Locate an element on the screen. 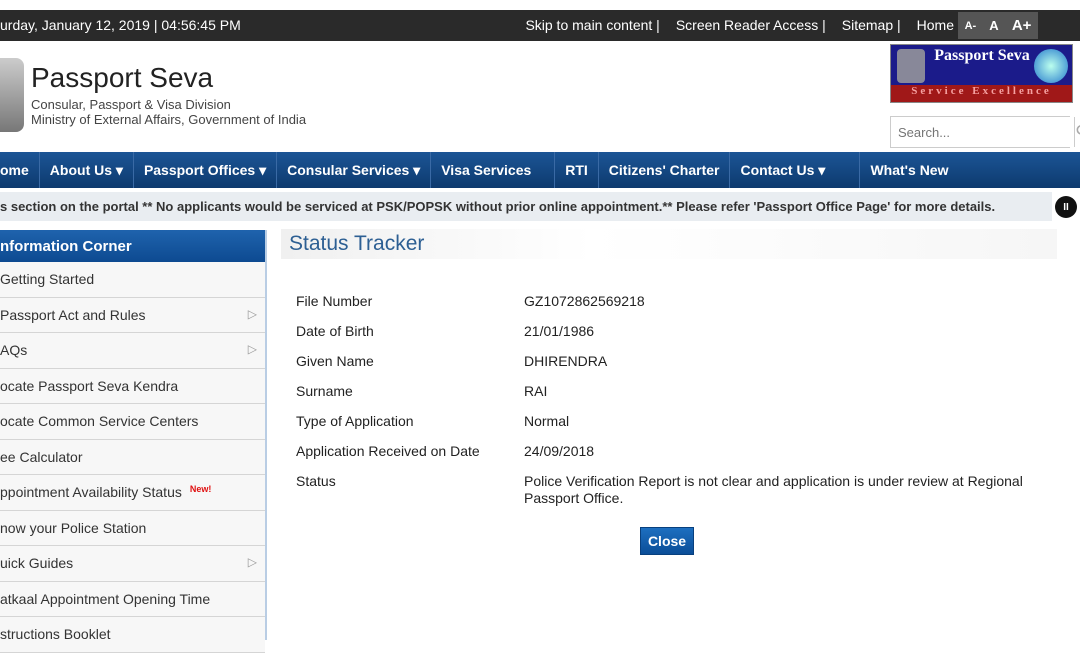 Image resolution: width=1080 pixels, height=653 pixels. sidebar-item: uick Guides ▷ is located at coordinates (132, 564).